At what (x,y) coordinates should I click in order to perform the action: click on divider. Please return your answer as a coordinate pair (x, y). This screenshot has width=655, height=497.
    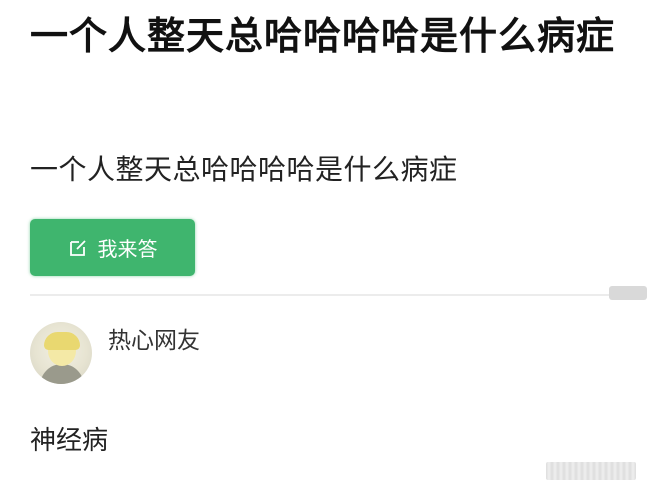
    Looking at the image, I should click on (330, 295).